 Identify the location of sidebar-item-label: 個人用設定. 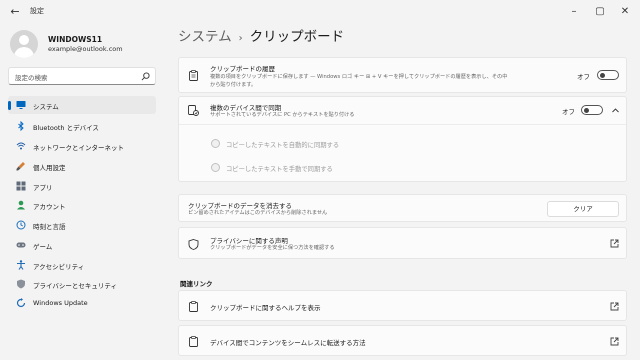
(49, 168).